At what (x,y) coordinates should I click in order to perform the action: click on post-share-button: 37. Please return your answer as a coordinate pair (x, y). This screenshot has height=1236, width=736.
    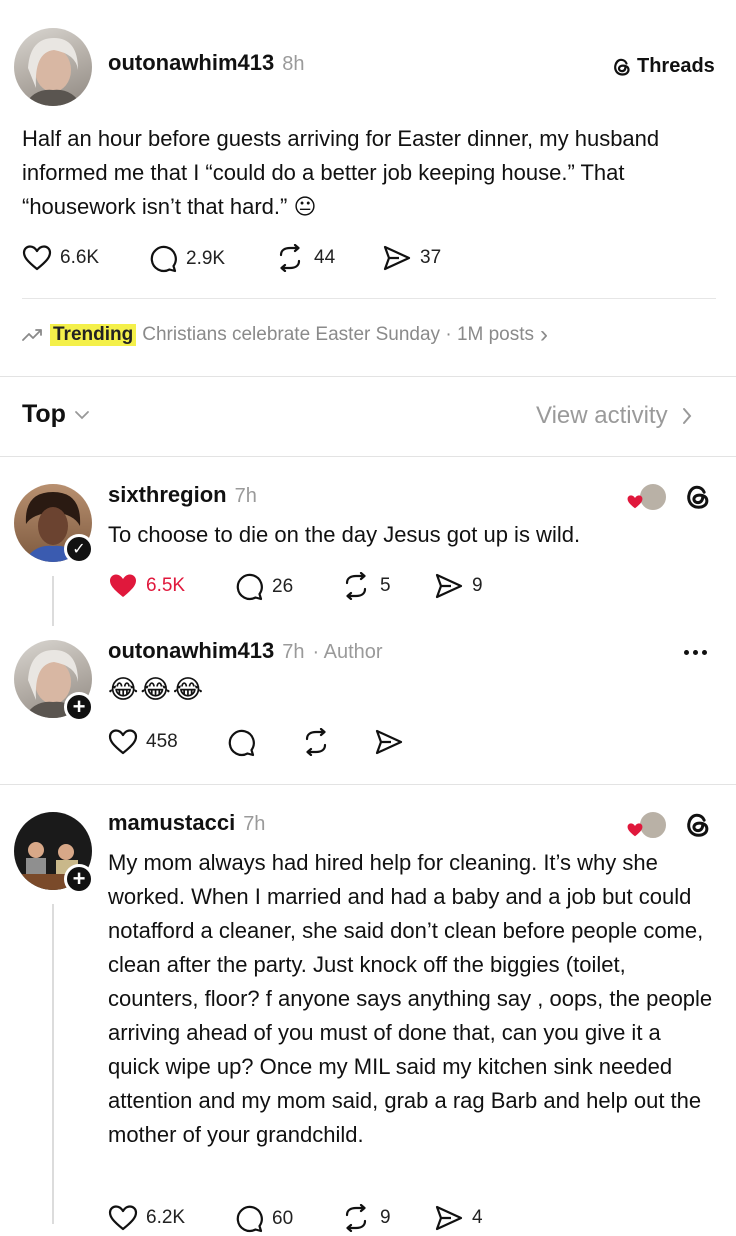
    Looking at the image, I should click on (411, 258).